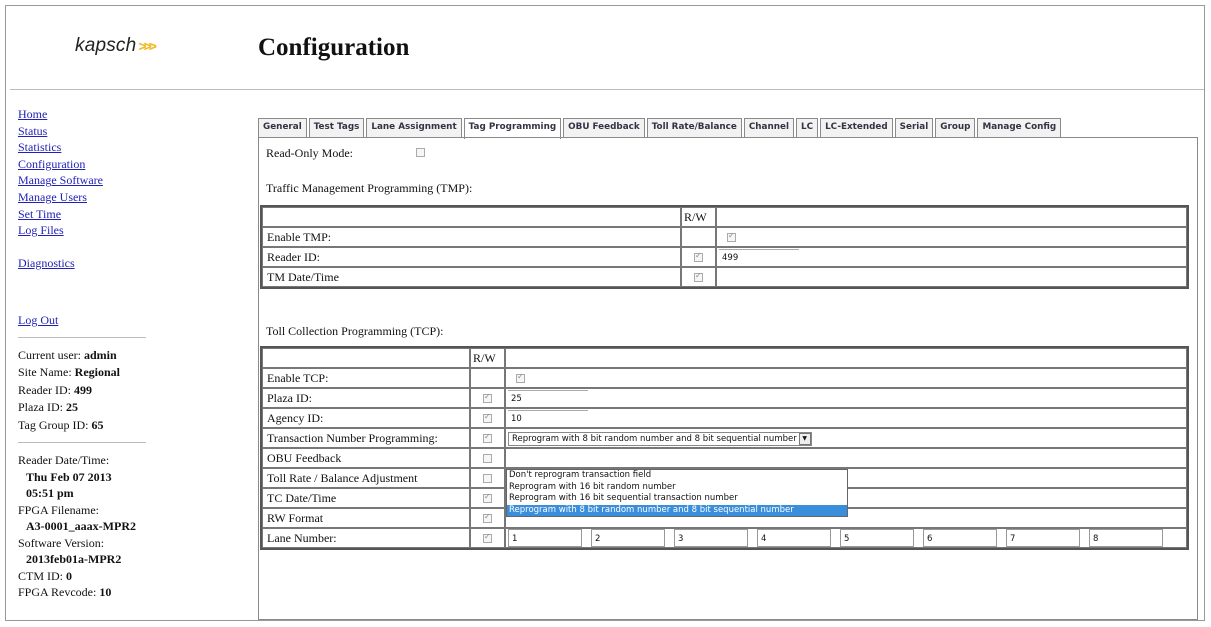 The width and height of the screenshot is (1211, 627). I want to click on lane-input-8: 8, so click(1126, 538).